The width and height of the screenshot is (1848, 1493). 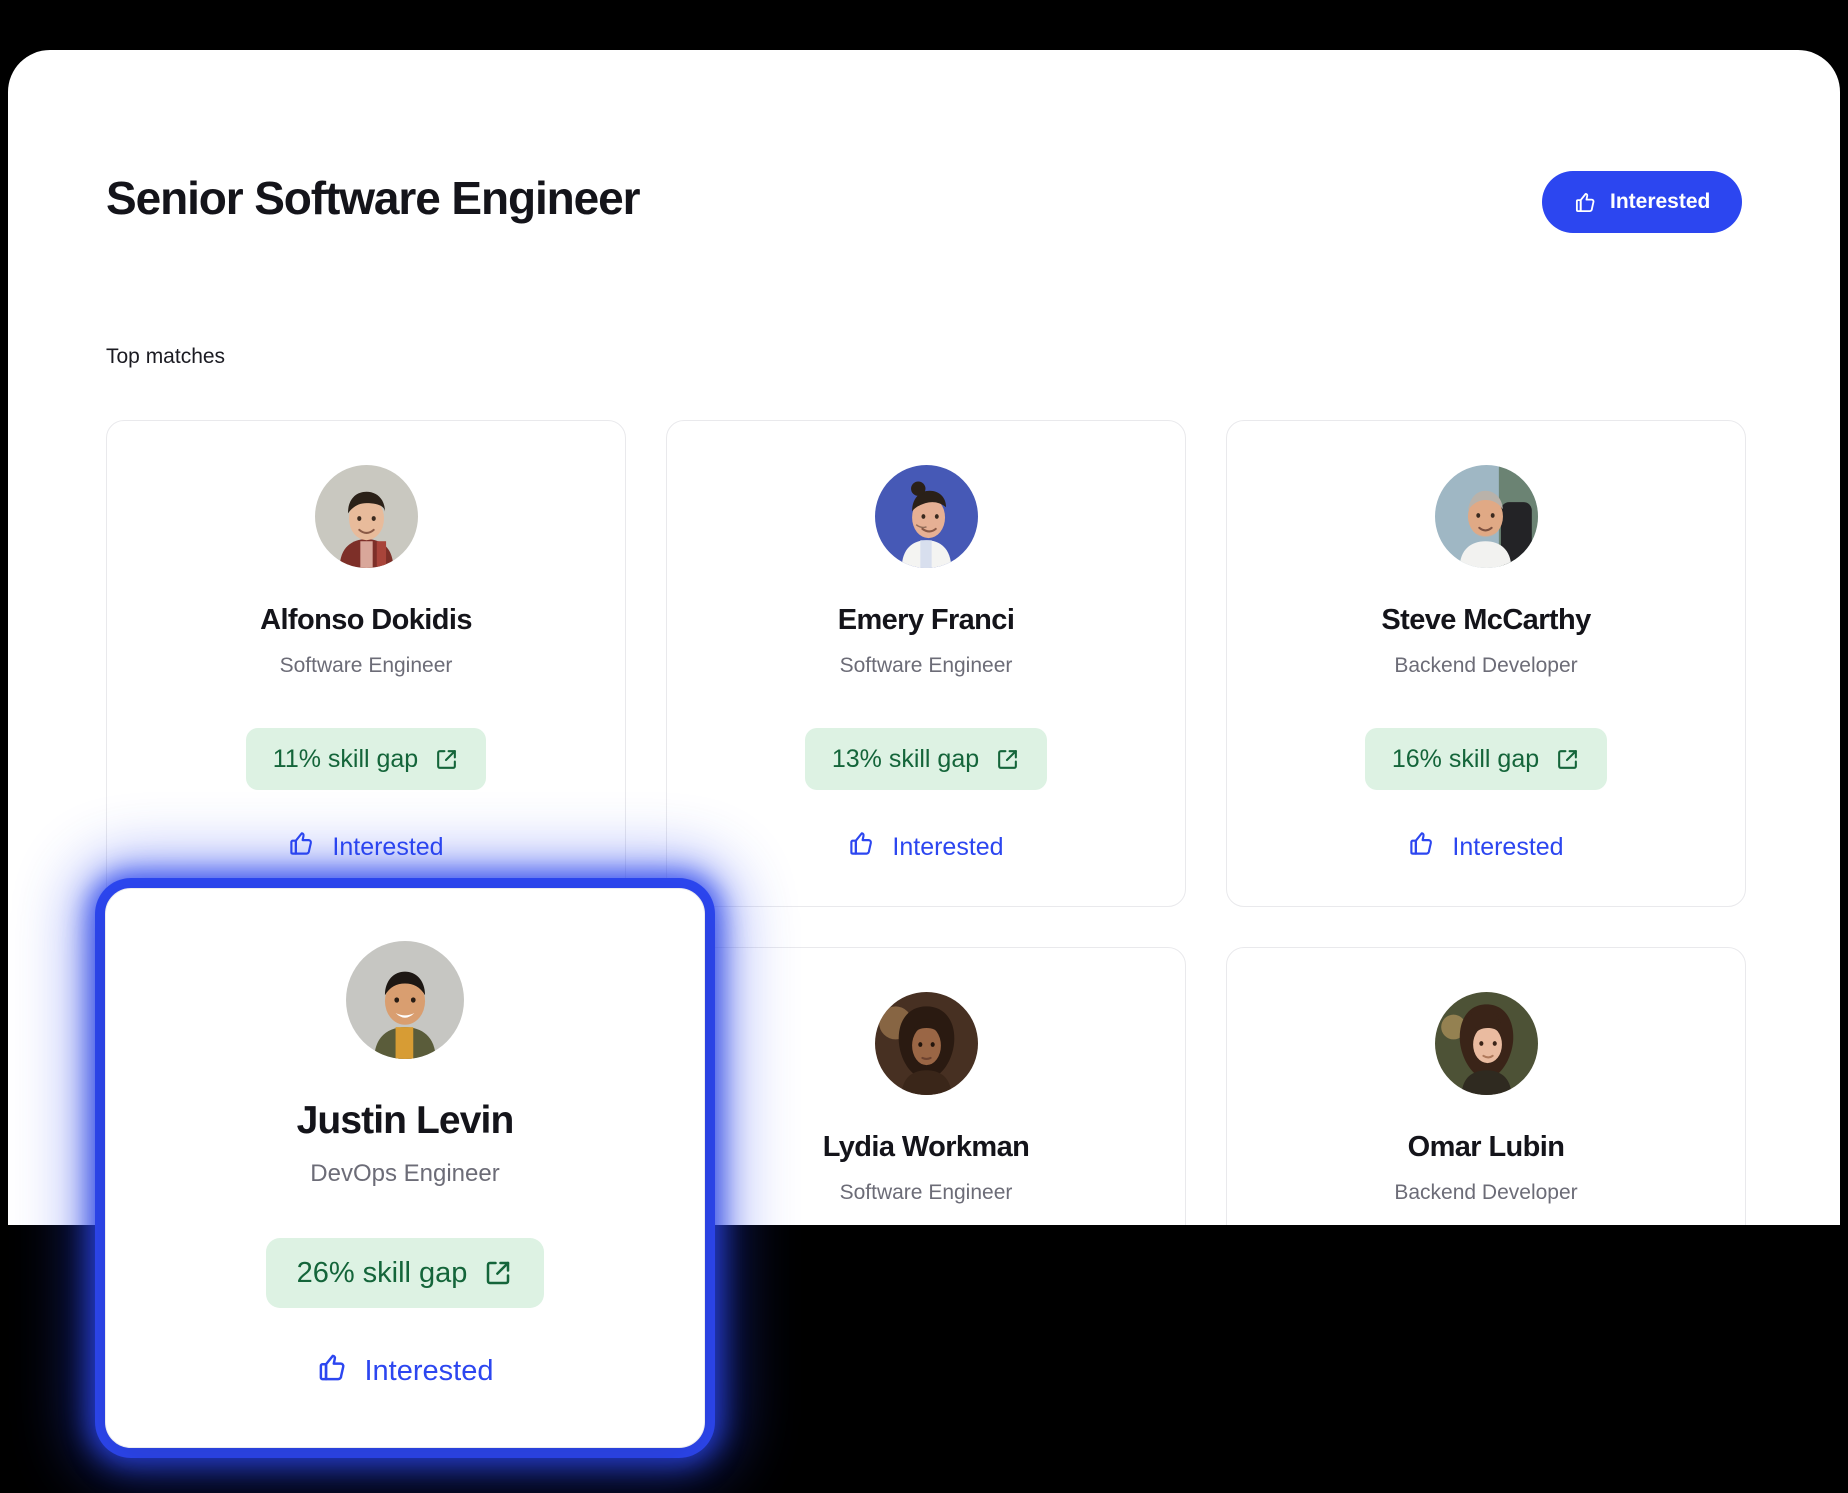 I want to click on skill-gap-badge: 16% skill gap, so click(x=1486, y=759).